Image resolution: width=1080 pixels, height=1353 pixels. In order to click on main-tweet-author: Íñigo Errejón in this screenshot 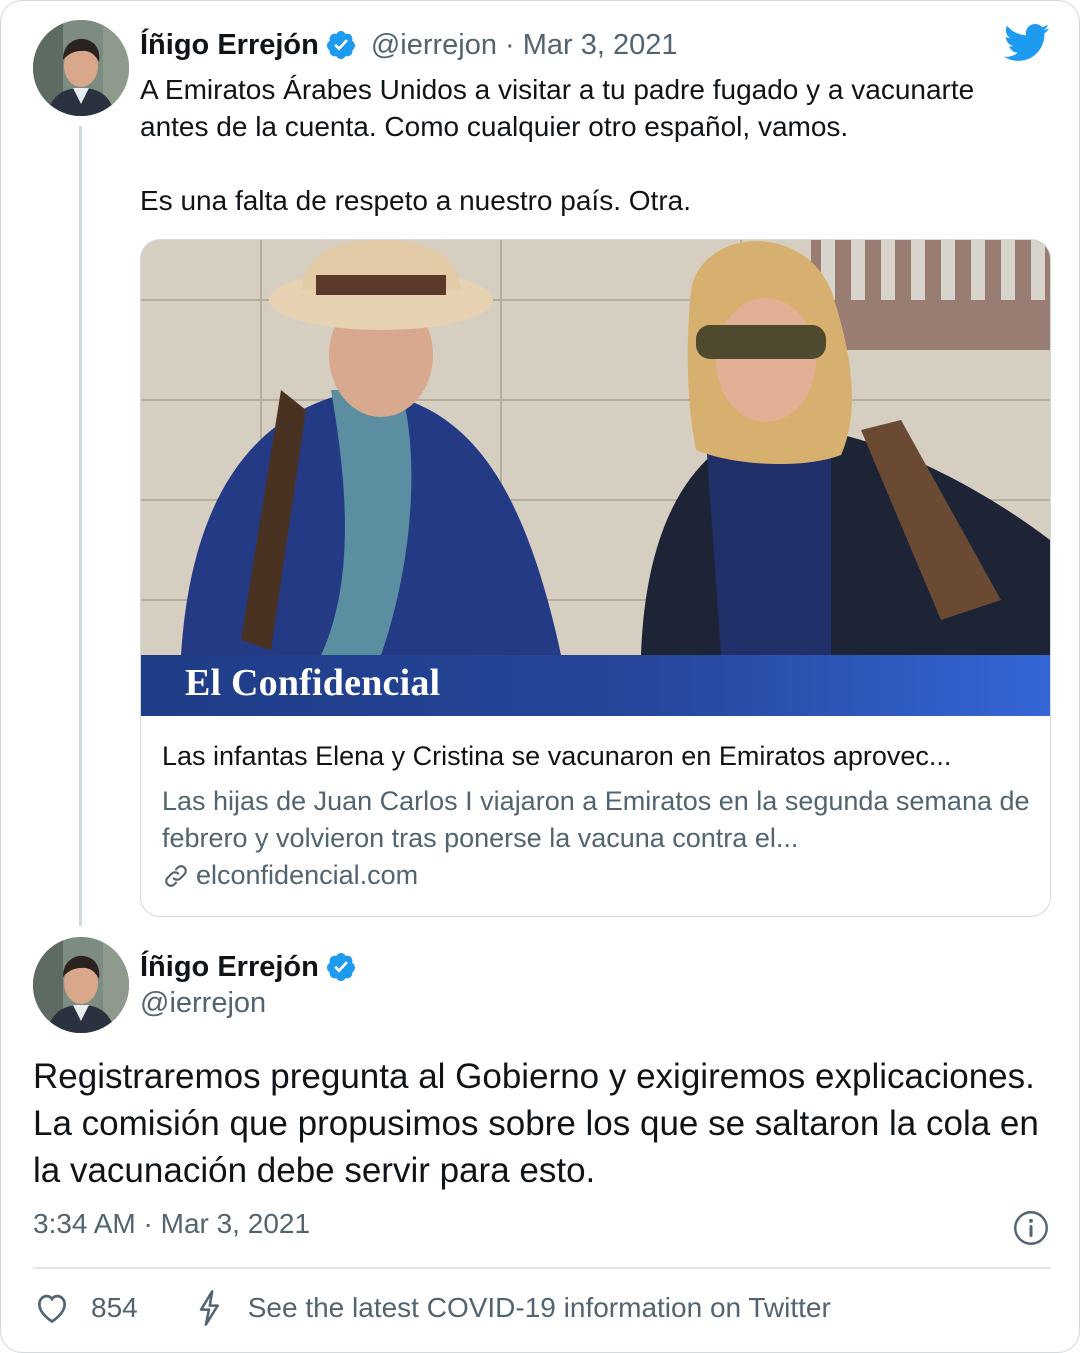, I will do `click(248, 967)`.